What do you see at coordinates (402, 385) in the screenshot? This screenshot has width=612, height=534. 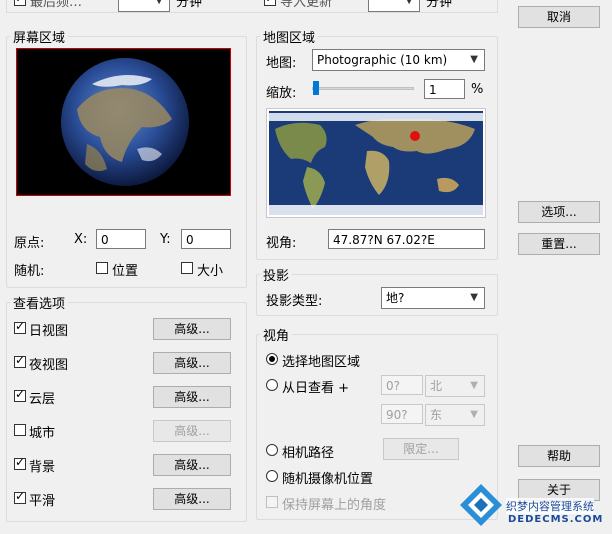 I see `sun-degree-1-input: 0?` at bounding box center [402, 385].